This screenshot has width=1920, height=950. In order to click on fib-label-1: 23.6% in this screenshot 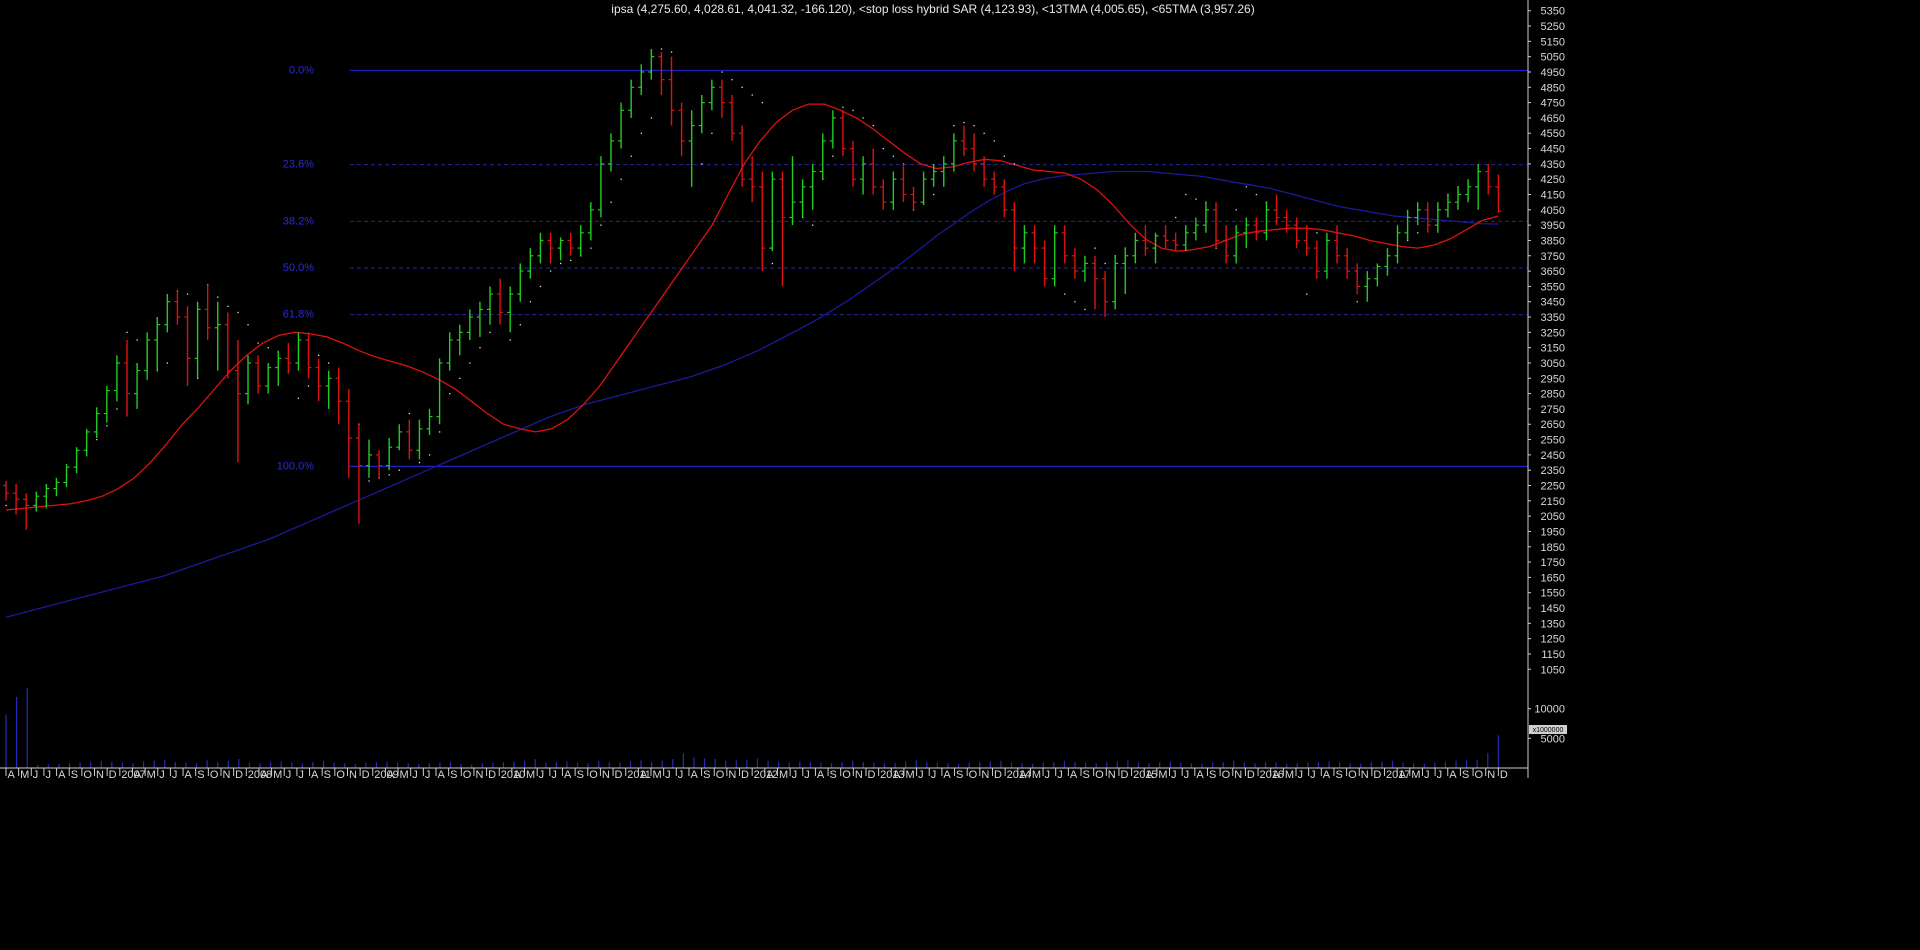, I will do `click(298, 165)`.